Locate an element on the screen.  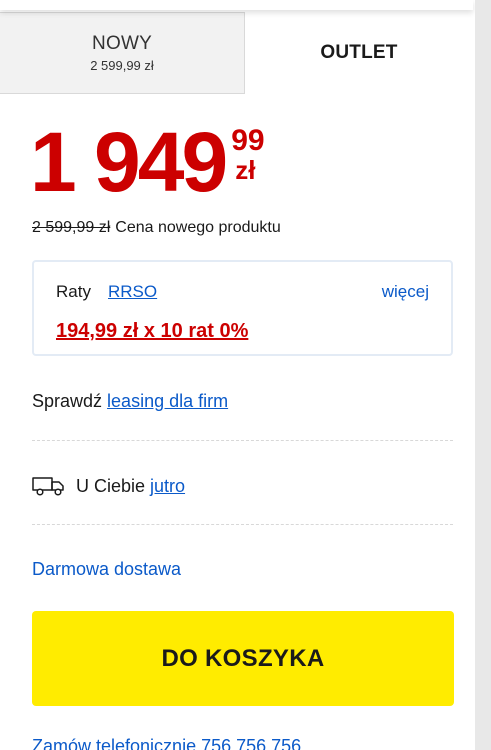
old-price-row: 2 599,99 zł Cena nowego produktu is located at coordinates (156, 228).